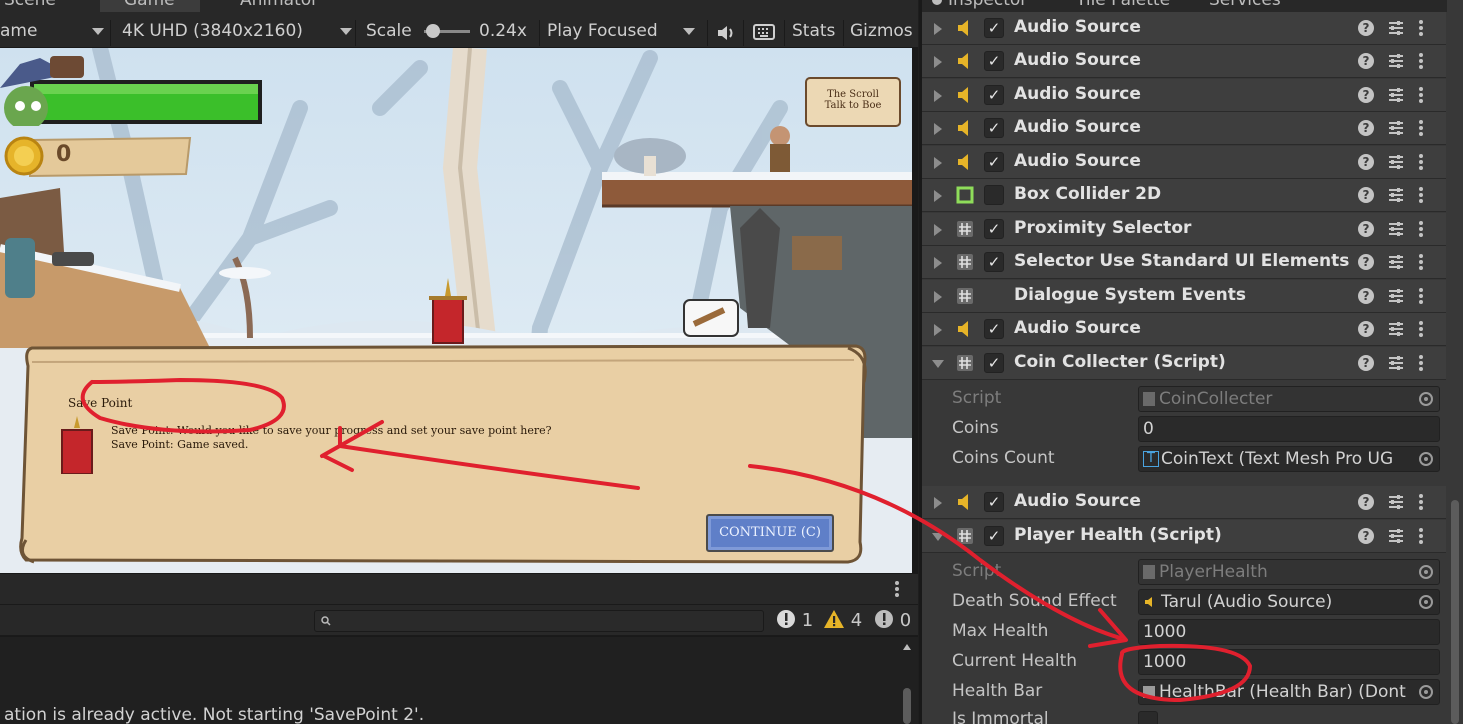  I want to click on stats-button: Stats, so click(813, 31).